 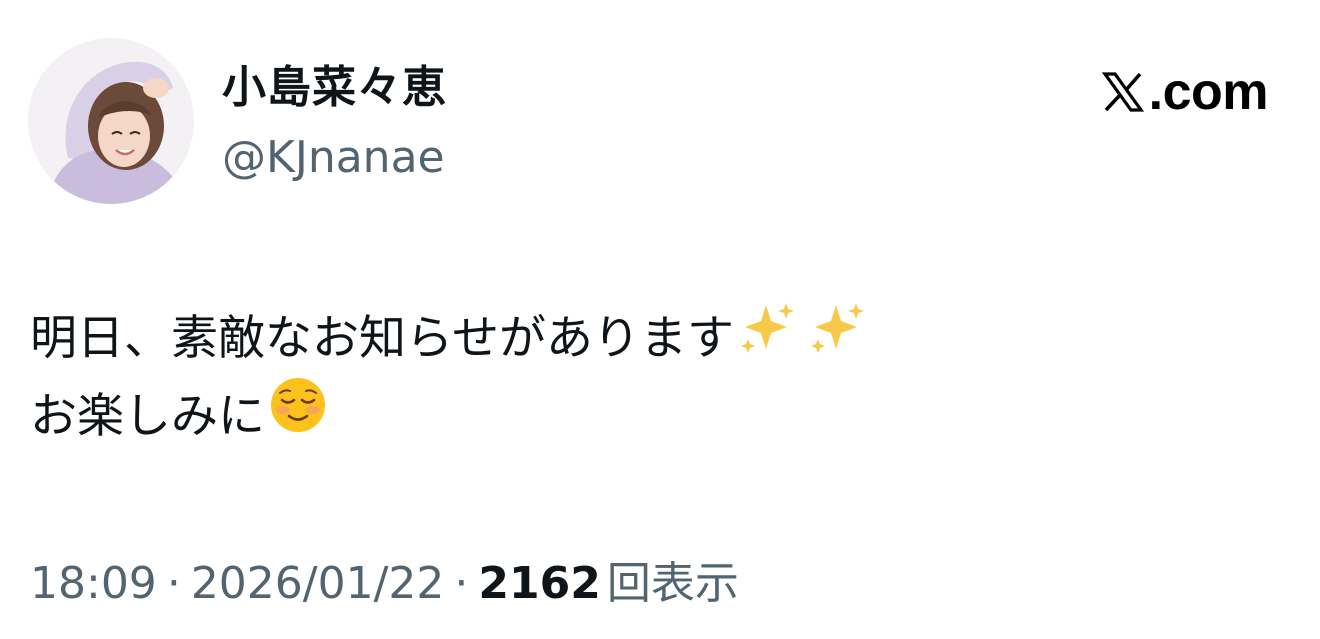 I want to click on tweet-line-2: お楽しみに, so click(x=449, y=417).